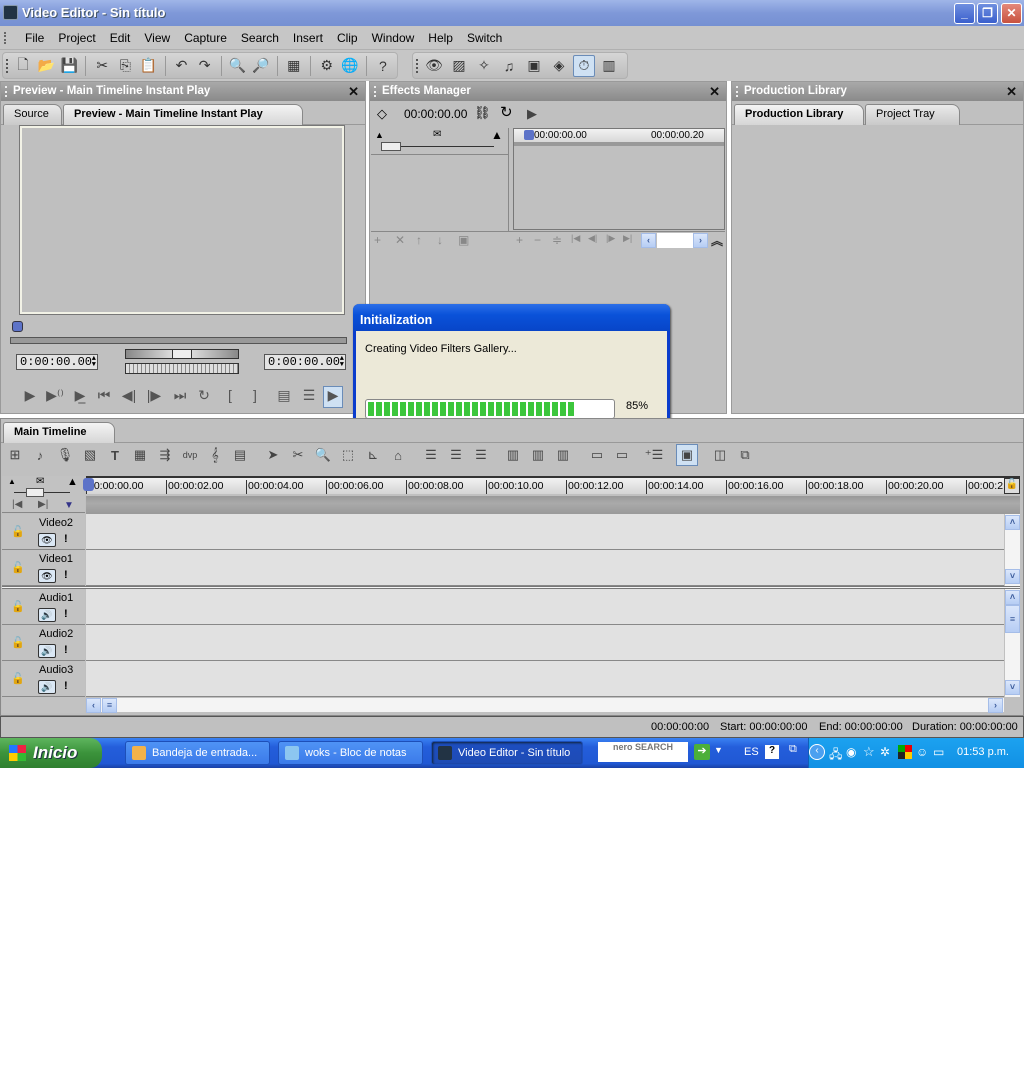  I want to click on redo-icon: ↷, so click(205, 66).